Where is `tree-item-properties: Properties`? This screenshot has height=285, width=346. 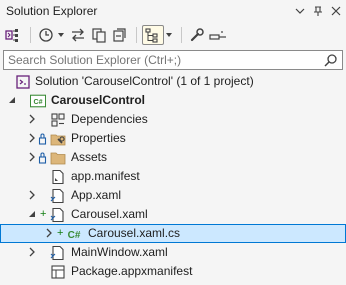 tree-item-properties: Properties is located at coordinates (173, 138).